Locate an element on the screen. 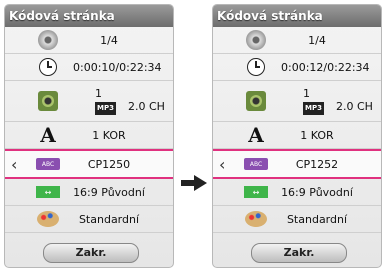 This screenshot has height=271, width=386. time-value: 0:00:12/0:22:34 is located at coordinates (325, 67).